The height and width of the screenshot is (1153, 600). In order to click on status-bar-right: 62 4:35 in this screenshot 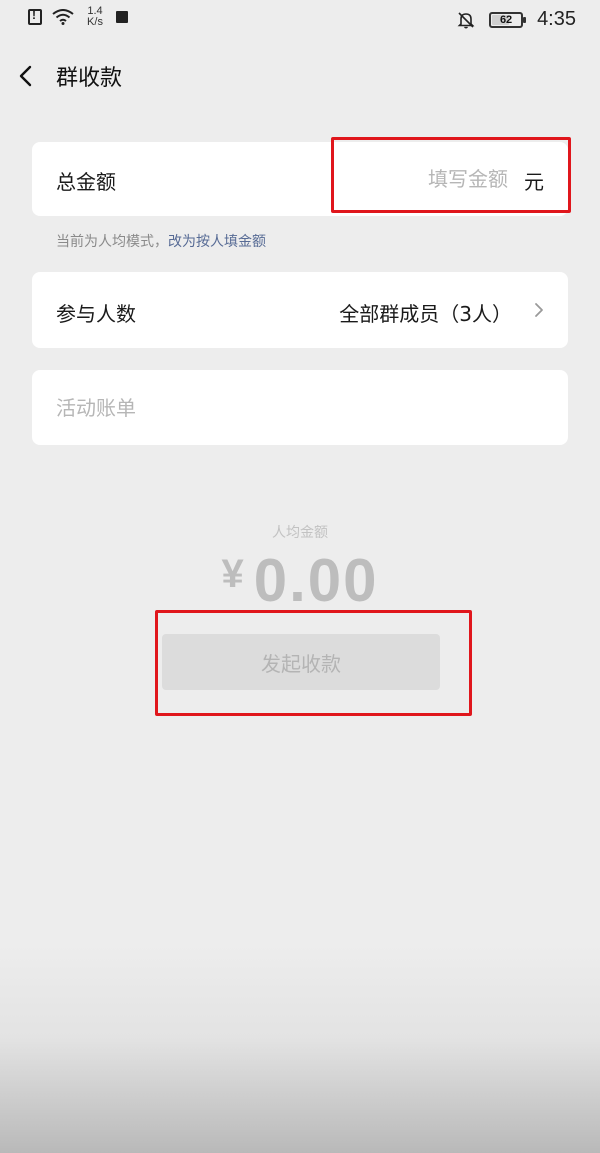, I will do `click(516, 19)`.